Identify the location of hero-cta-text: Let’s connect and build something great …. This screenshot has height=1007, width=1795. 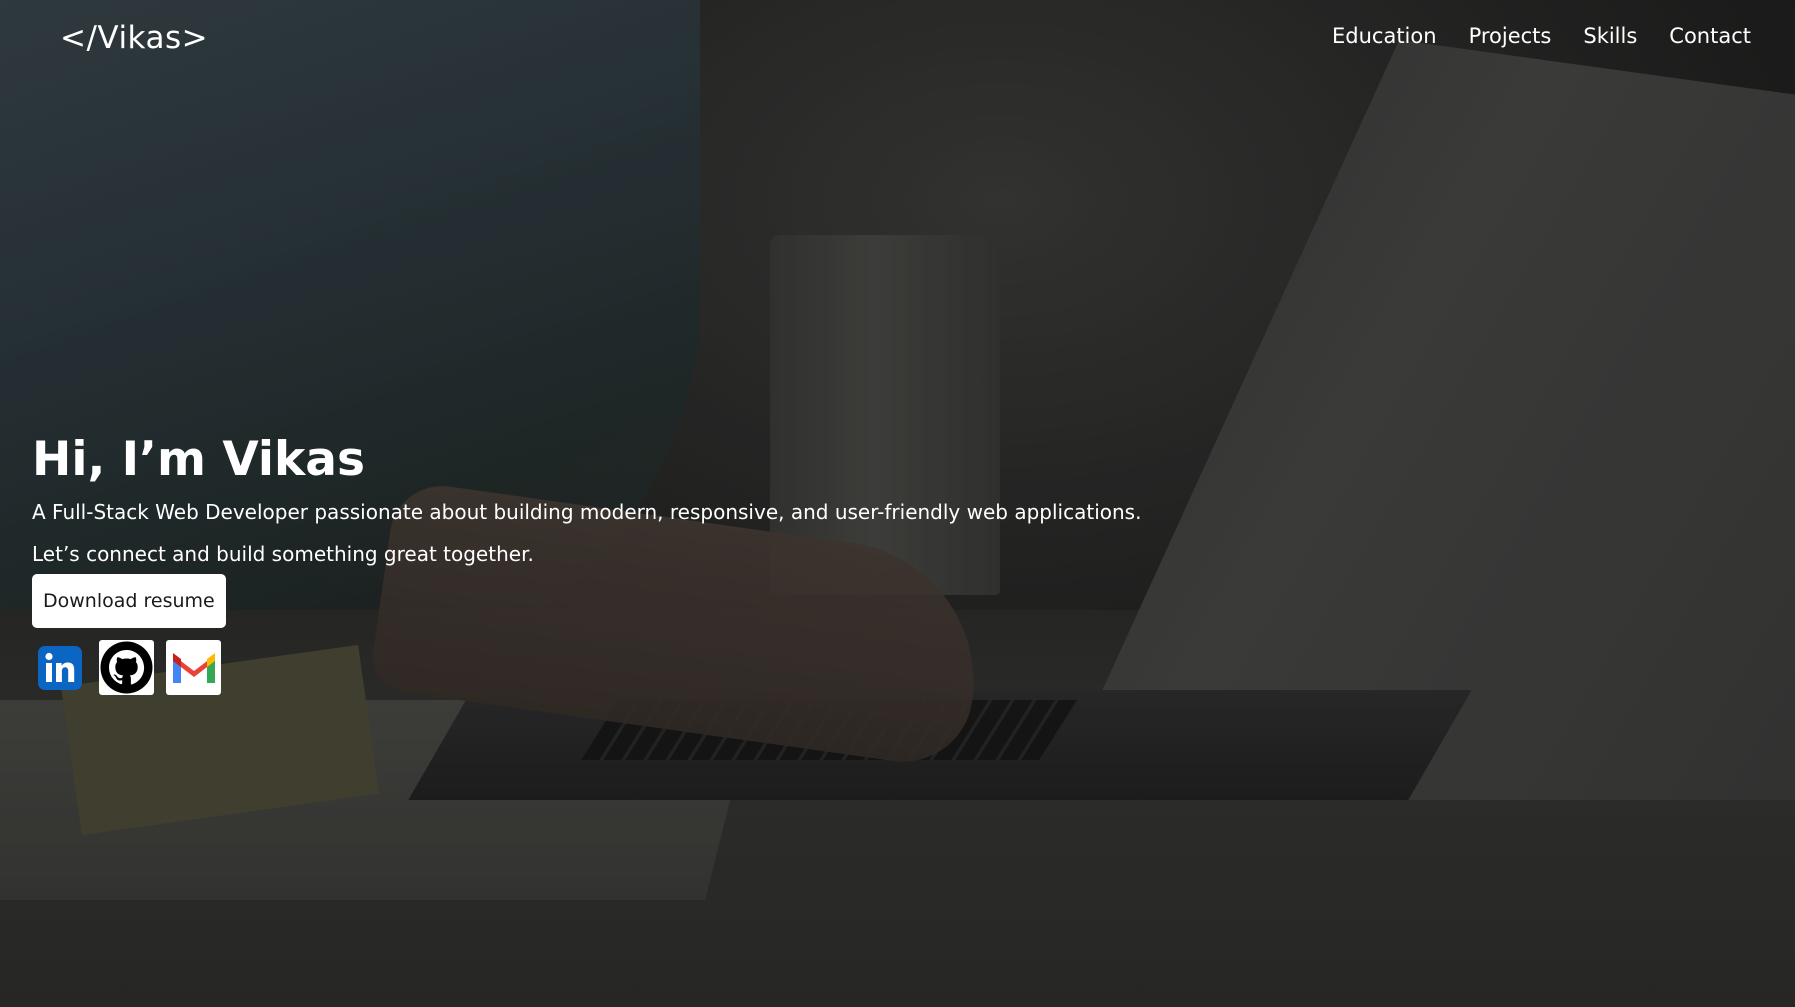
(283, 554).